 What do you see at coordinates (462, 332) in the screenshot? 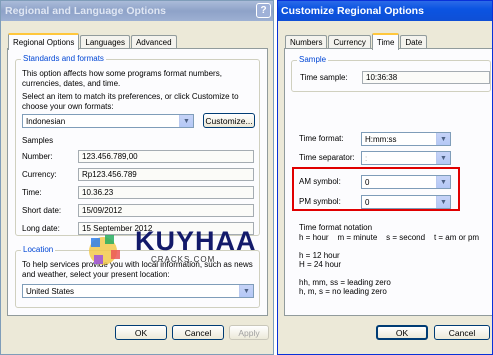
I see `customize-cancel-button: Cancel` at bounding box center [462, 332].